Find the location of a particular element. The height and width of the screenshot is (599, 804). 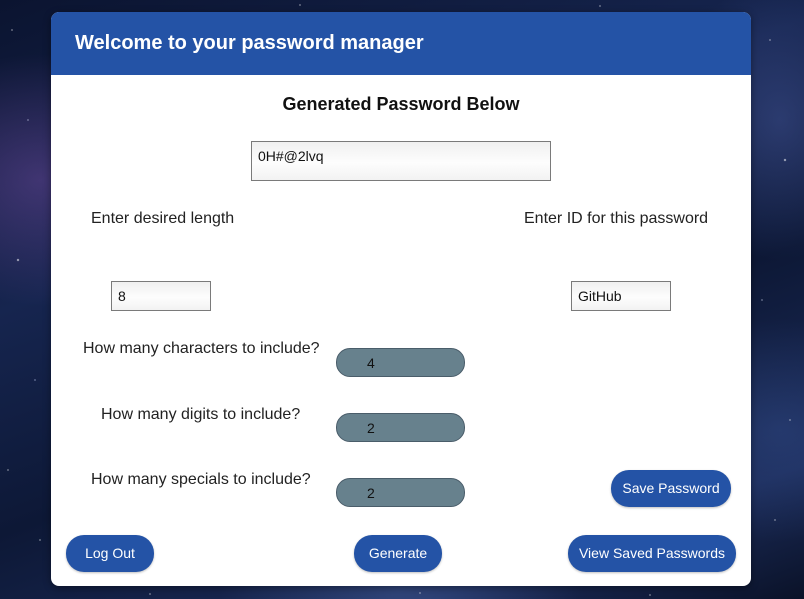

length-label: Enter desired length is located at coordinates (163, 218).